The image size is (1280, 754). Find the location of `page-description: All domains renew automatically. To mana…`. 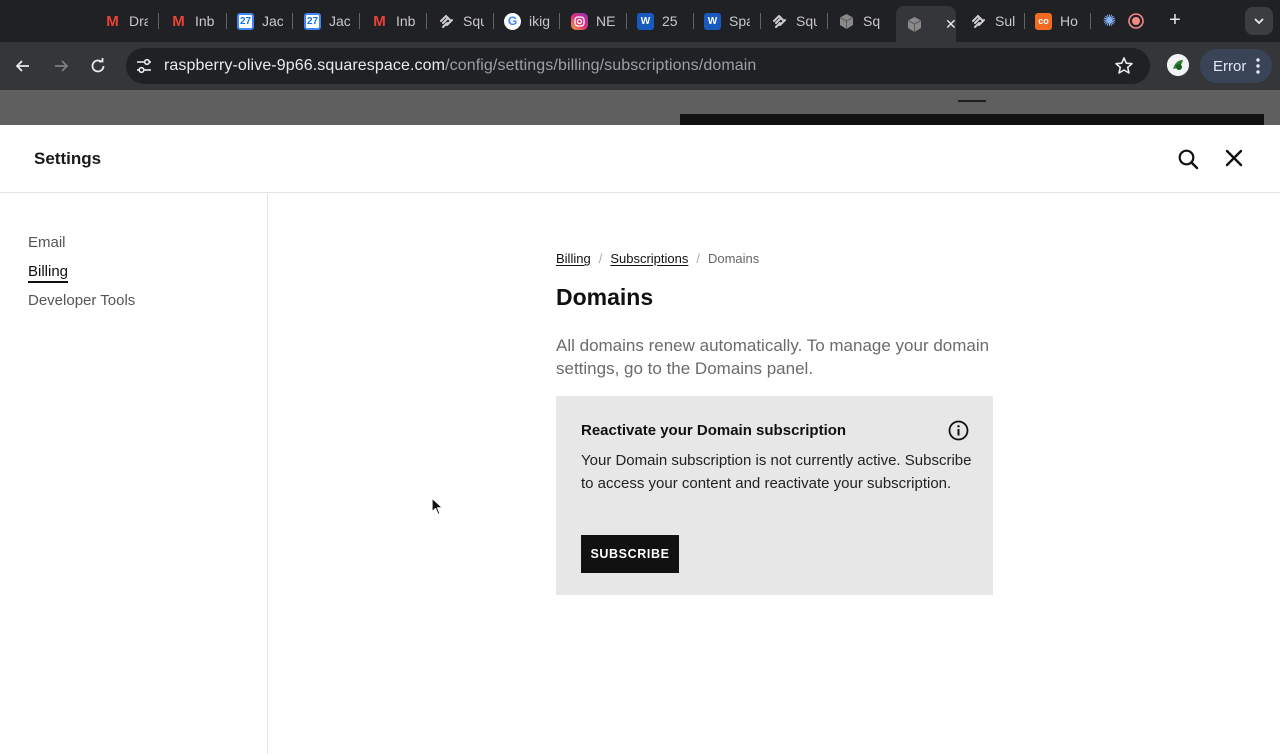

page-description: All domains renew automatically. To mana… is located at coordinates (773, 357).